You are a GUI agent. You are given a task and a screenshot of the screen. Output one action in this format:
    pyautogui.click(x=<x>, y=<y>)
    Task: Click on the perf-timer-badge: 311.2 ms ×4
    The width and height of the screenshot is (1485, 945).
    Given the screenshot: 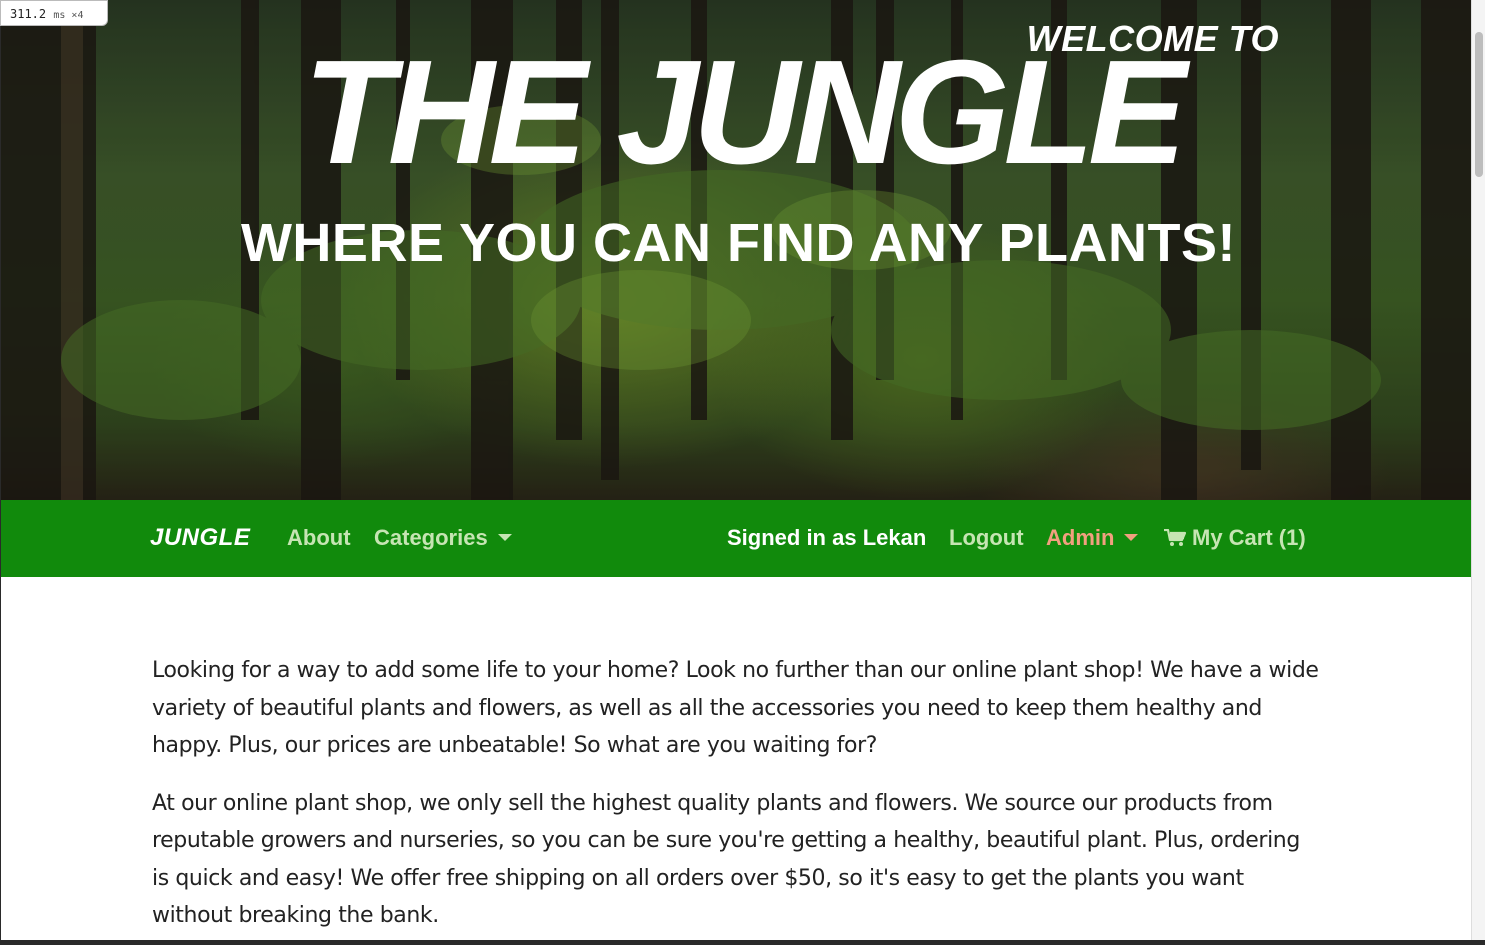 What is the action you would take?
    pyautogui.click(x=54, y=13)
    